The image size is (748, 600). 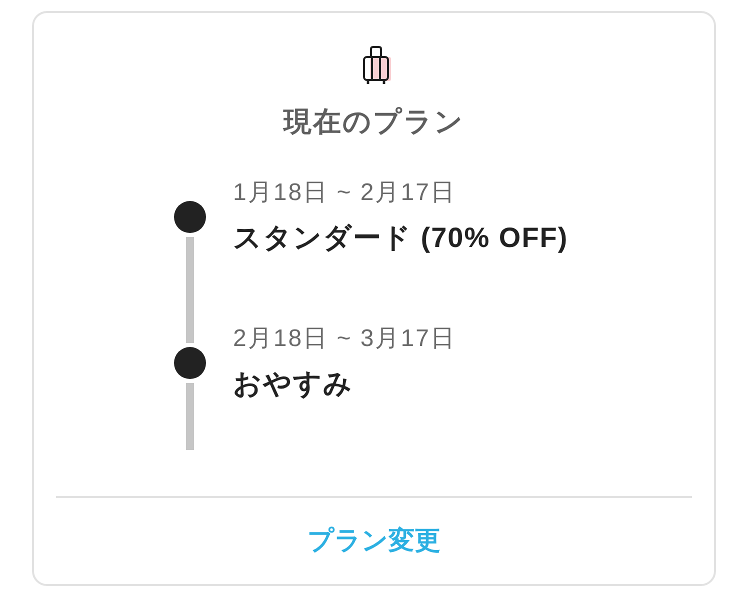 I want to click on plan-period: 1月18日 ~ 2月17日, so click(x=345, y=193).